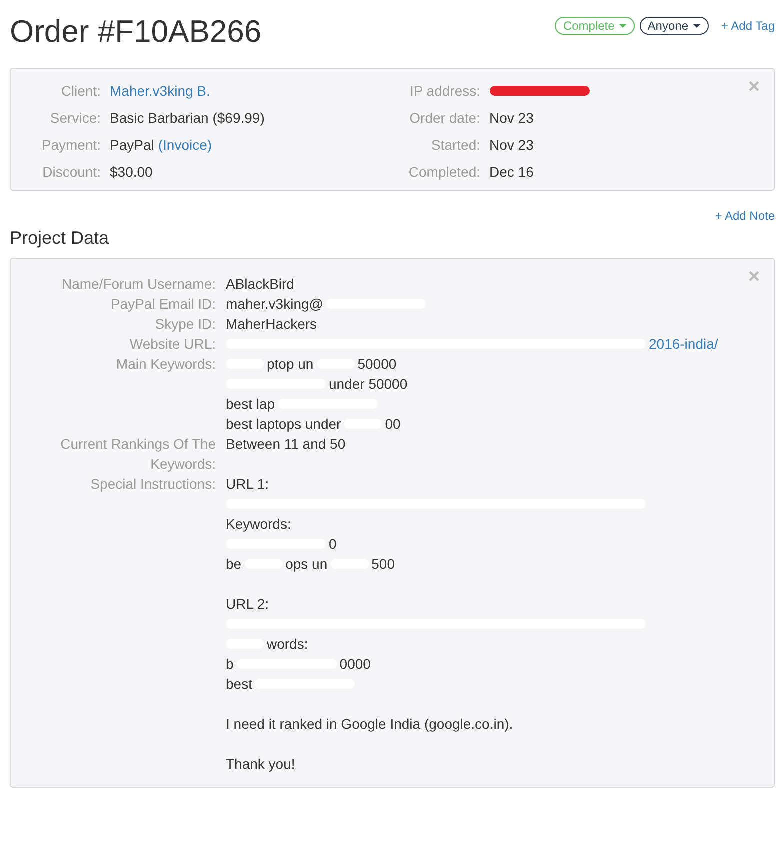  I want to click on value-text: ABlackBird, so click(260, 284).